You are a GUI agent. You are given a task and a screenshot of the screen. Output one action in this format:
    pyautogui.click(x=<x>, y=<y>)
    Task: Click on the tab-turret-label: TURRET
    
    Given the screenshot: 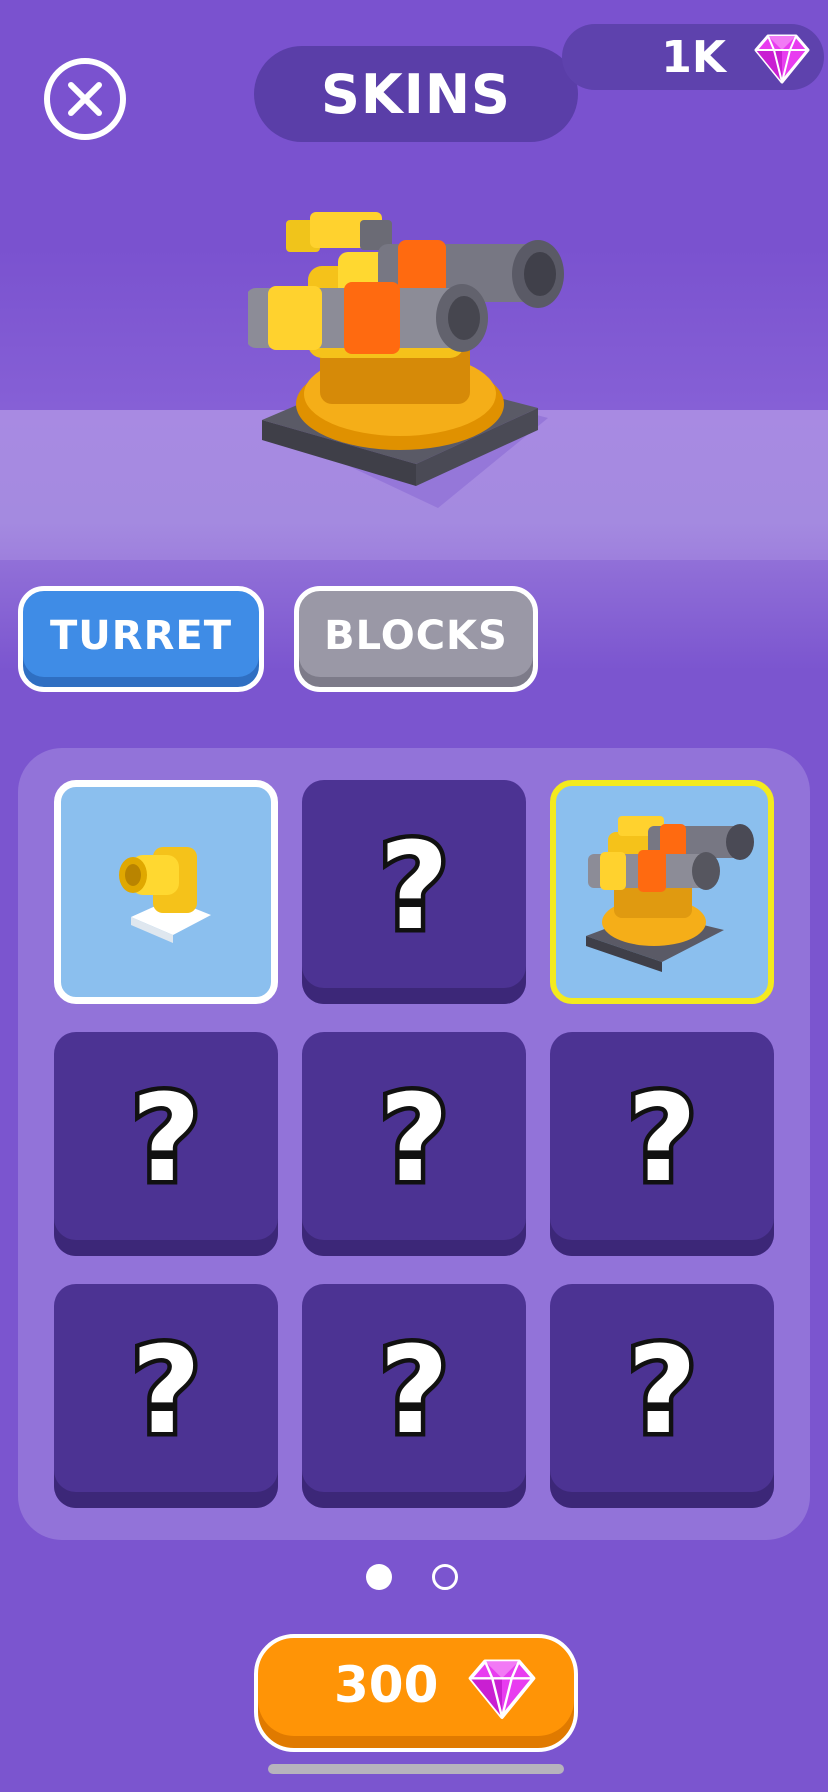 What is the action you would take?
    pyautogui.click(x=141, y=636)
    